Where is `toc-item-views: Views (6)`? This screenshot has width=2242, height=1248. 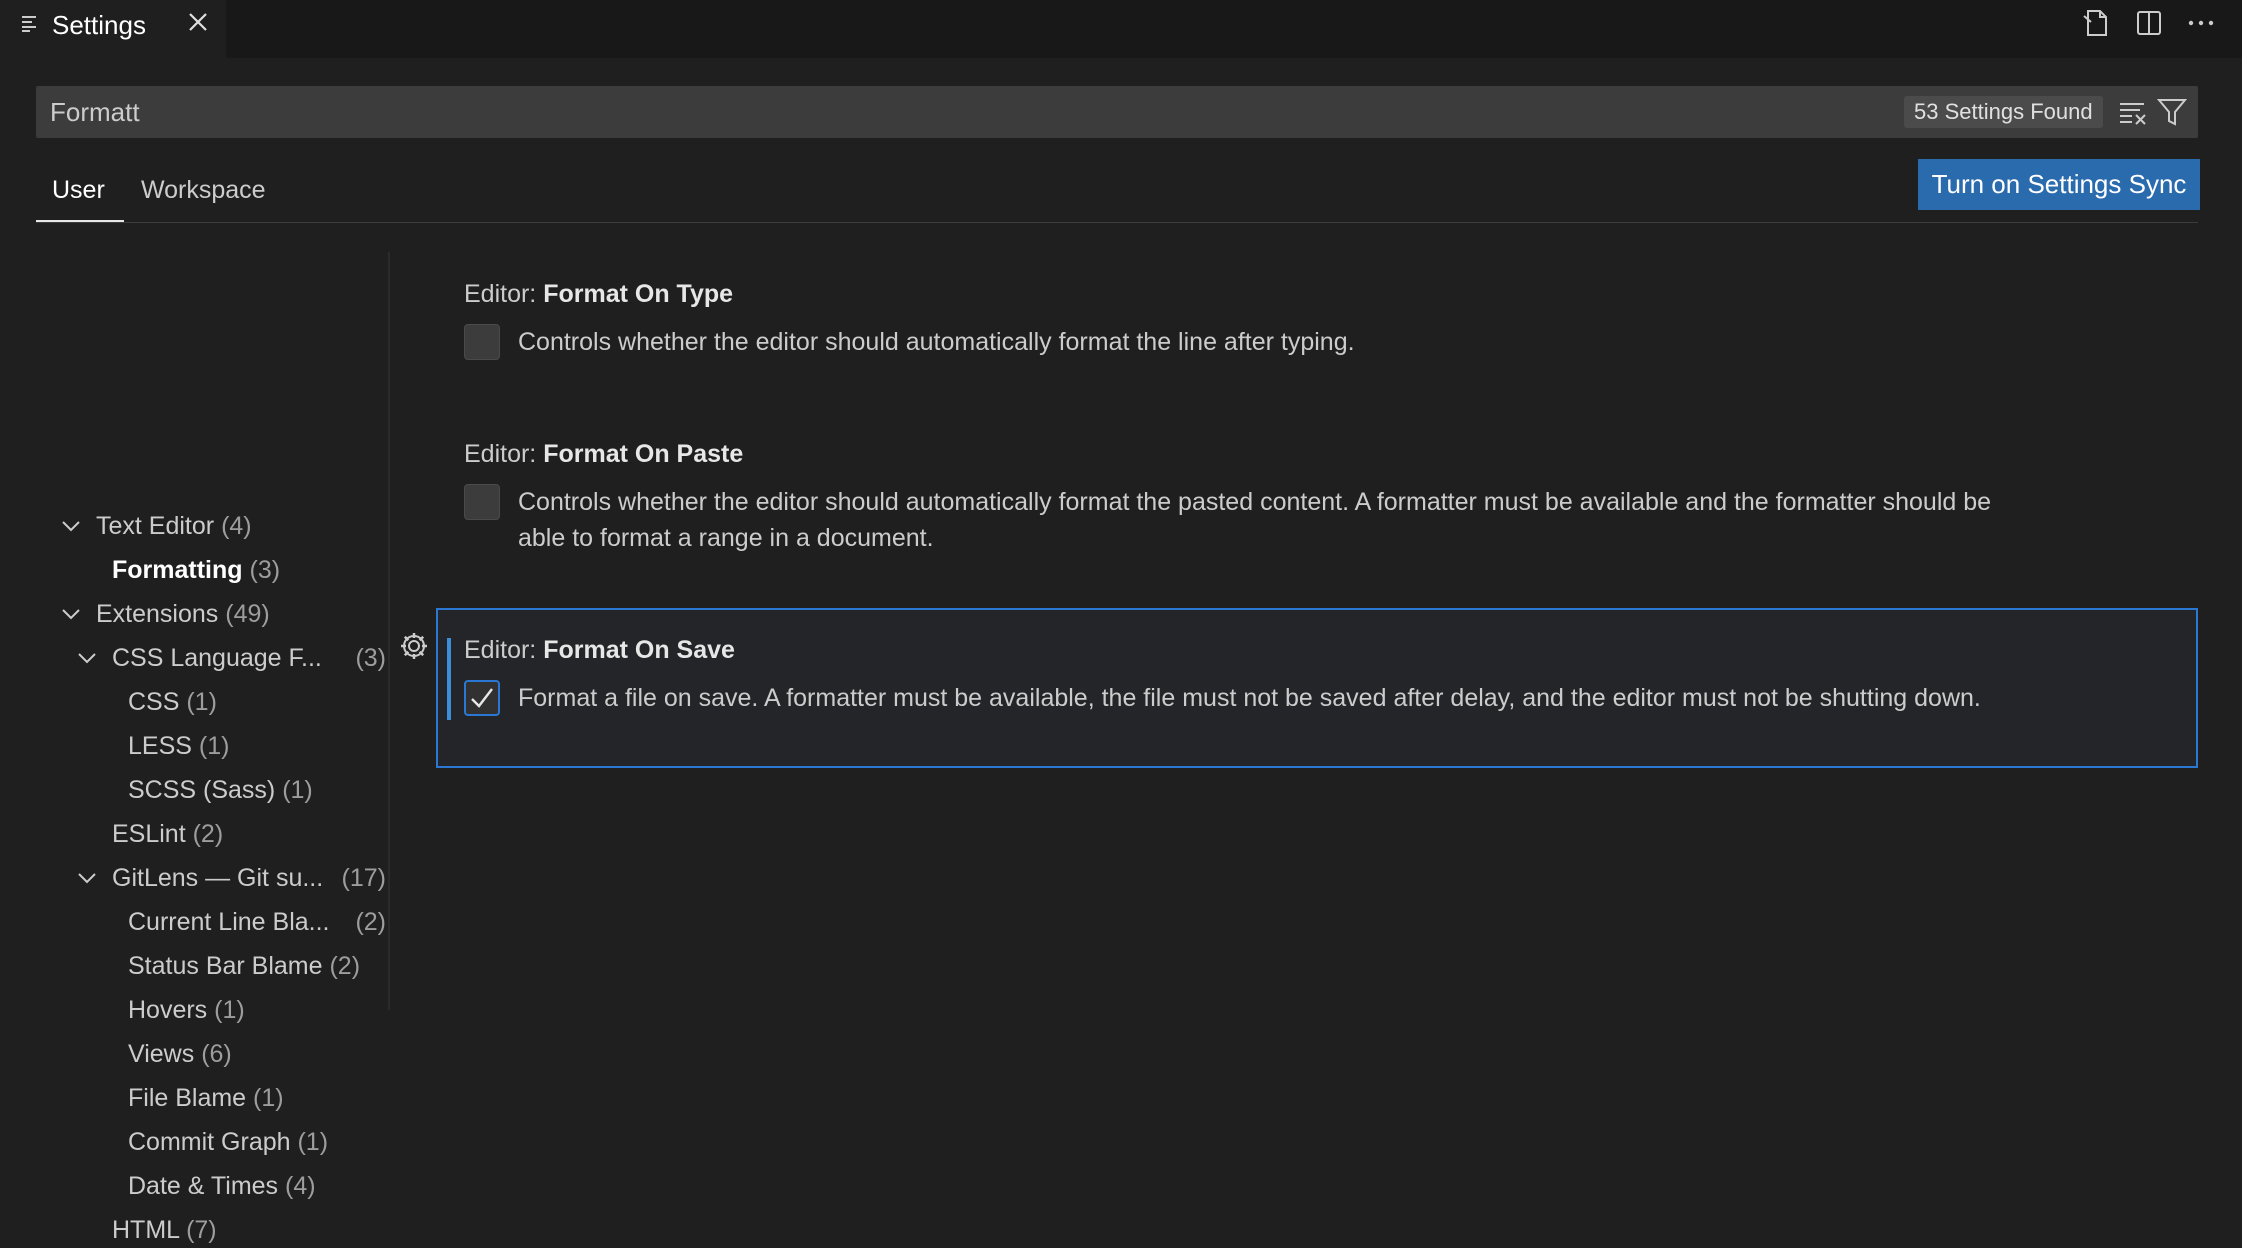 toc-item-views: Views (6) is located at coordinates (180, 1054).